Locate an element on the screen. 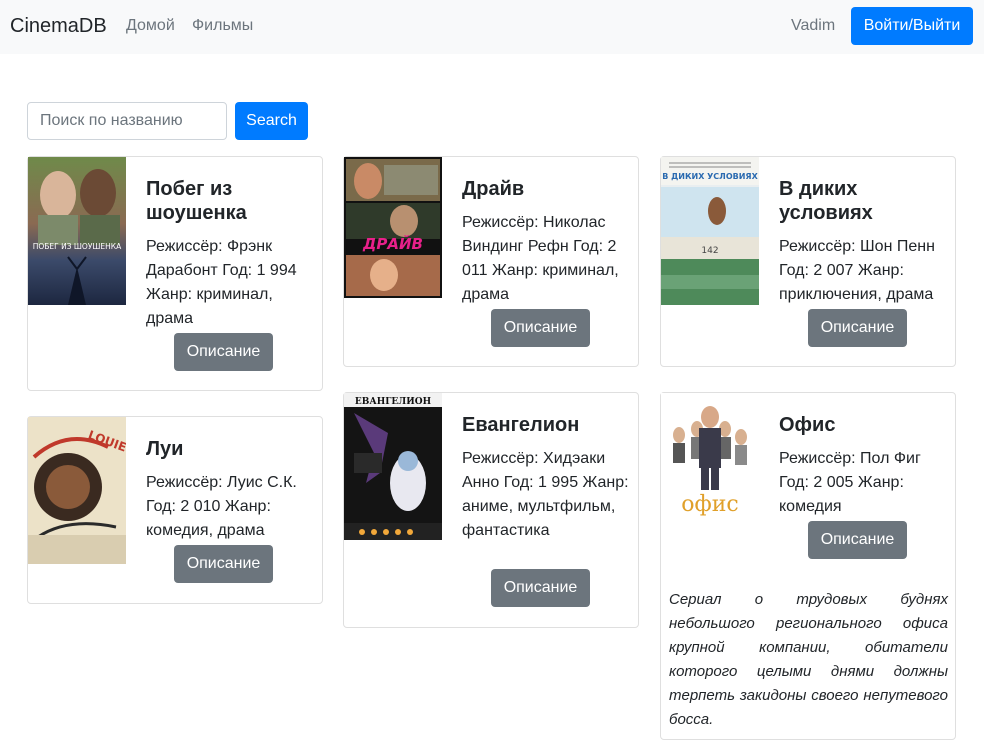 Image resolution: width=984 pixels, height=751 pixels. movie-poster: ДРАЙВ is located at coordinates (393, 227).